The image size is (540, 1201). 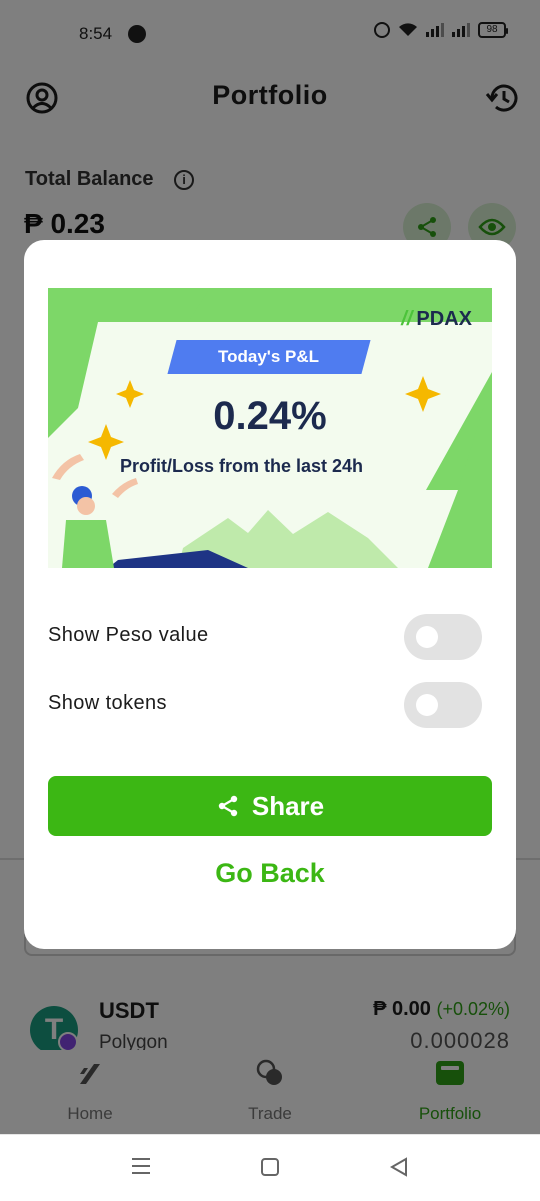 I want to click on pdax-mark-icon: //, so click(x=407, y=319).